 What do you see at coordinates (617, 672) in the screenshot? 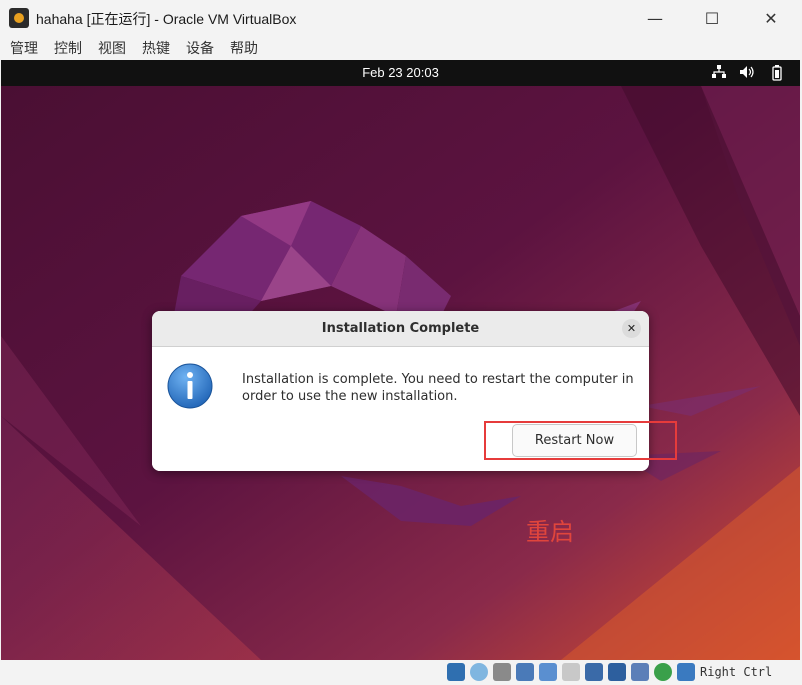
I see `recording-icon` at bounding box center [617, 672].